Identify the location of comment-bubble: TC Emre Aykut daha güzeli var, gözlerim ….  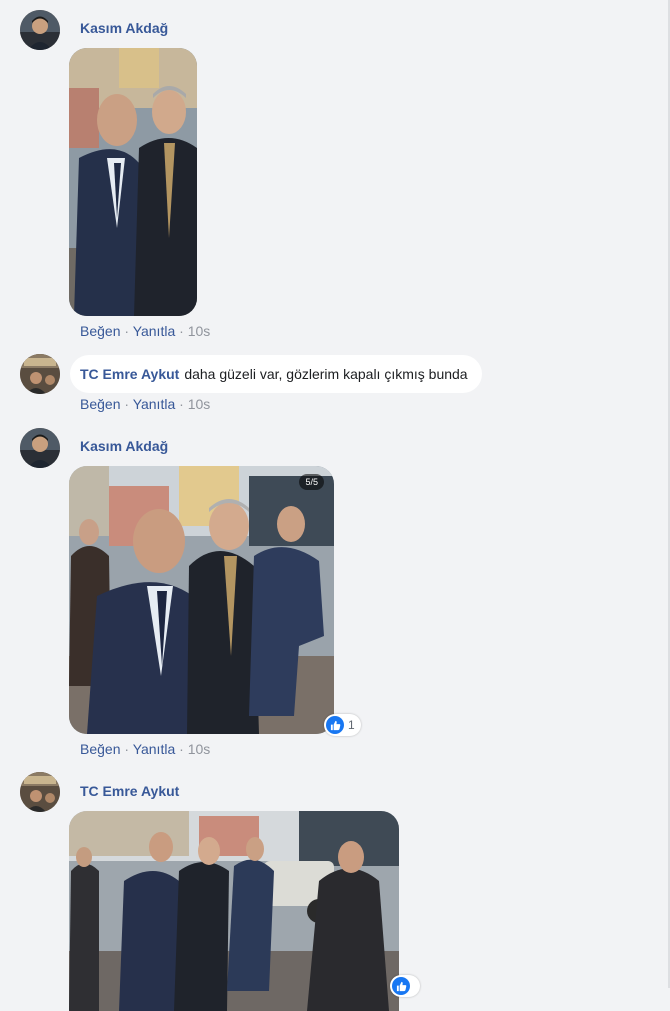
(276, 374).